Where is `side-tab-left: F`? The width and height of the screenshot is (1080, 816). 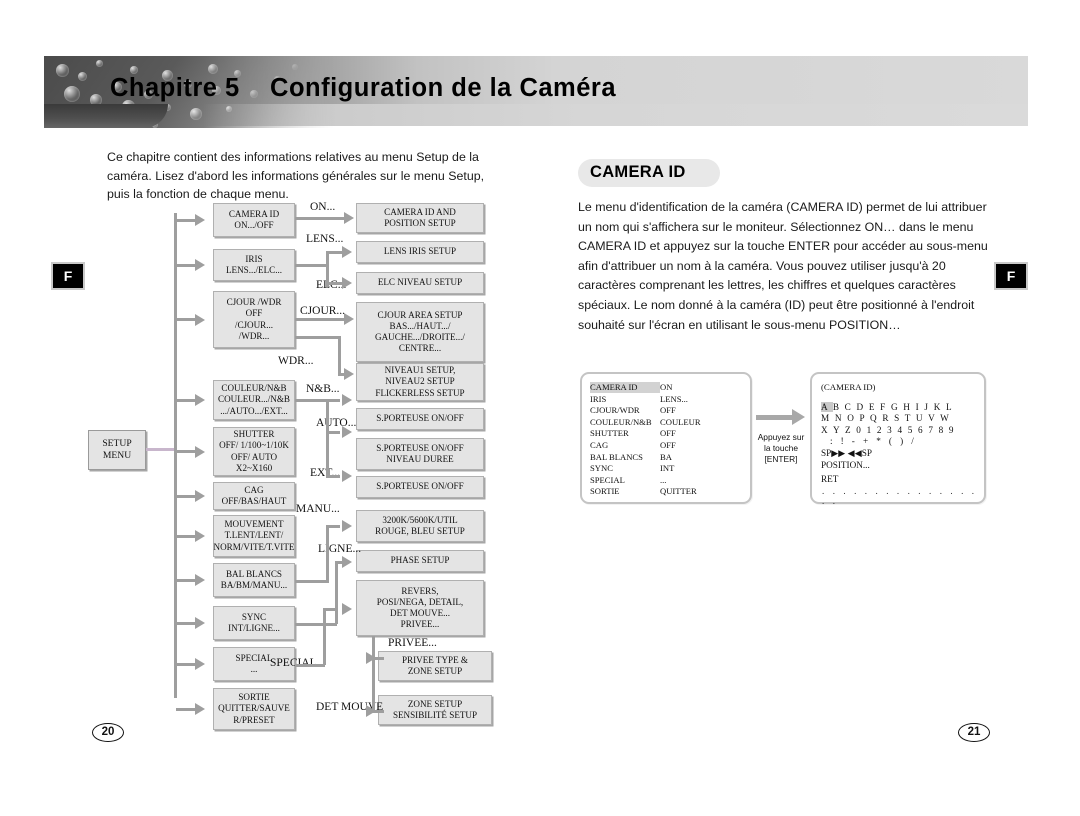
side-tab-left: F is located at coordinates (68, 276).